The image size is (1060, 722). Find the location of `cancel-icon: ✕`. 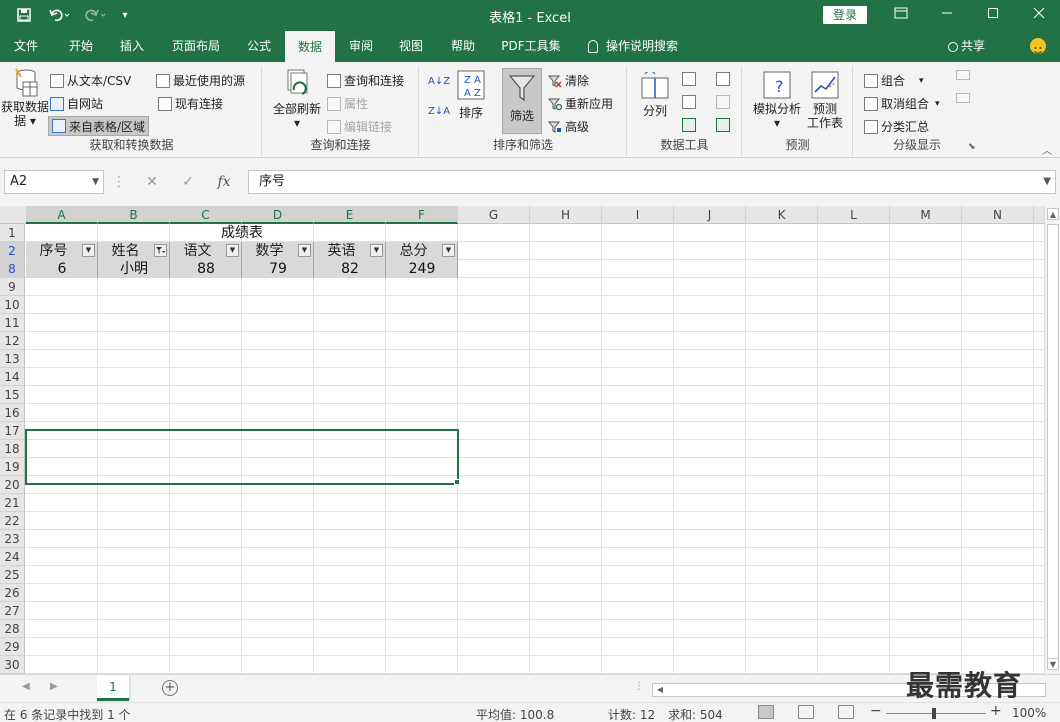

cancel-icon: ✕ is located at coordinates (152, 182).